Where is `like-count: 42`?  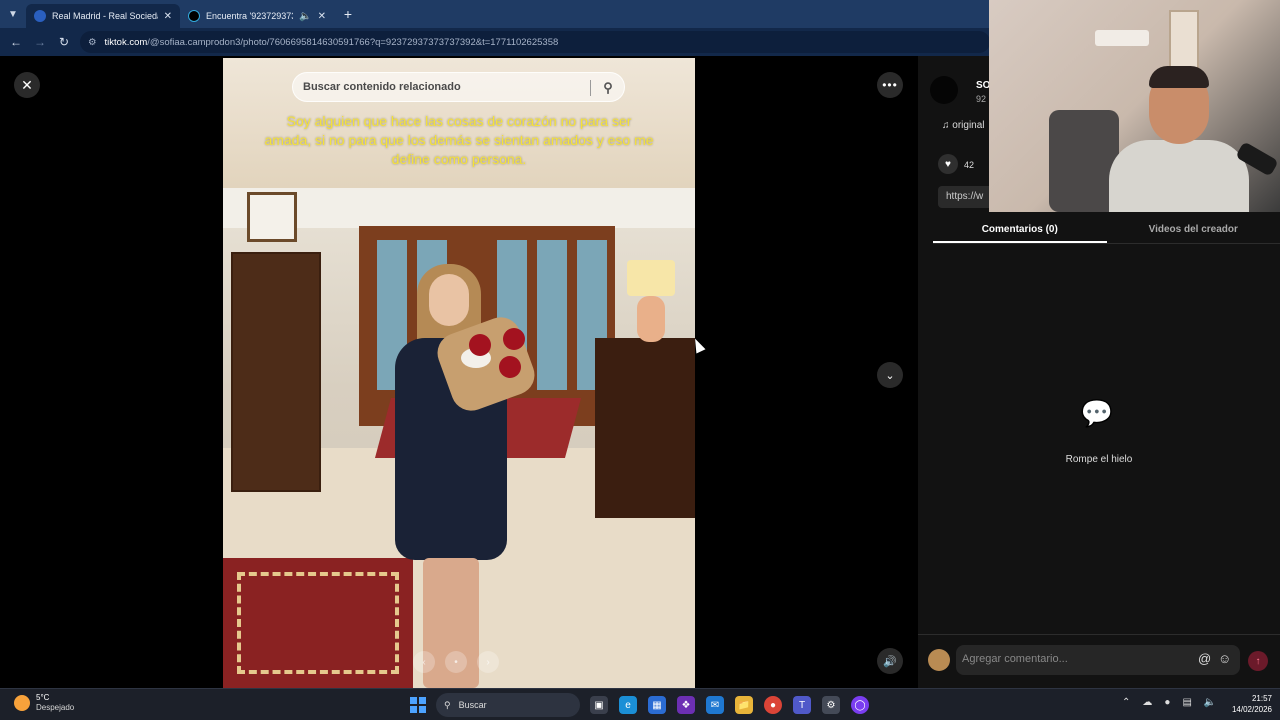
like-count: 42 is located at coordinates (969, 165).